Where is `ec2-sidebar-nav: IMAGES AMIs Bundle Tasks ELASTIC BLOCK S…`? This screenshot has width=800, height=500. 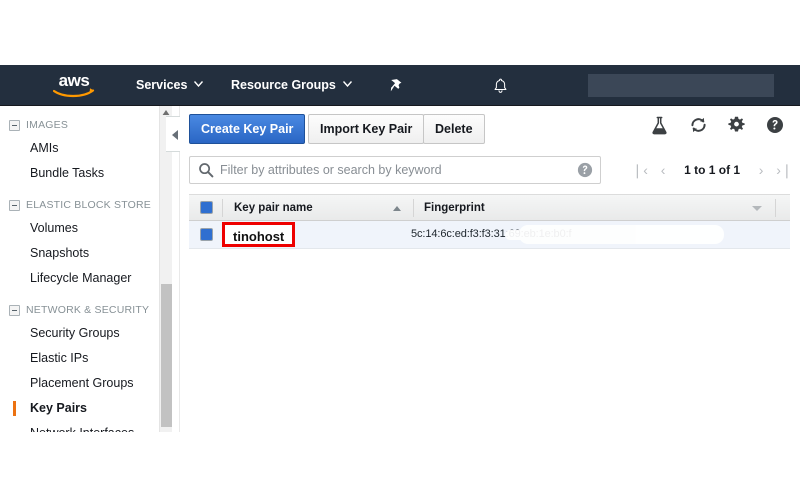
ec2-sidebar-nav: IMAGES AMIs Bundle Tasks ELASTIC BLOCK S… is located at coordinates (79, 269).